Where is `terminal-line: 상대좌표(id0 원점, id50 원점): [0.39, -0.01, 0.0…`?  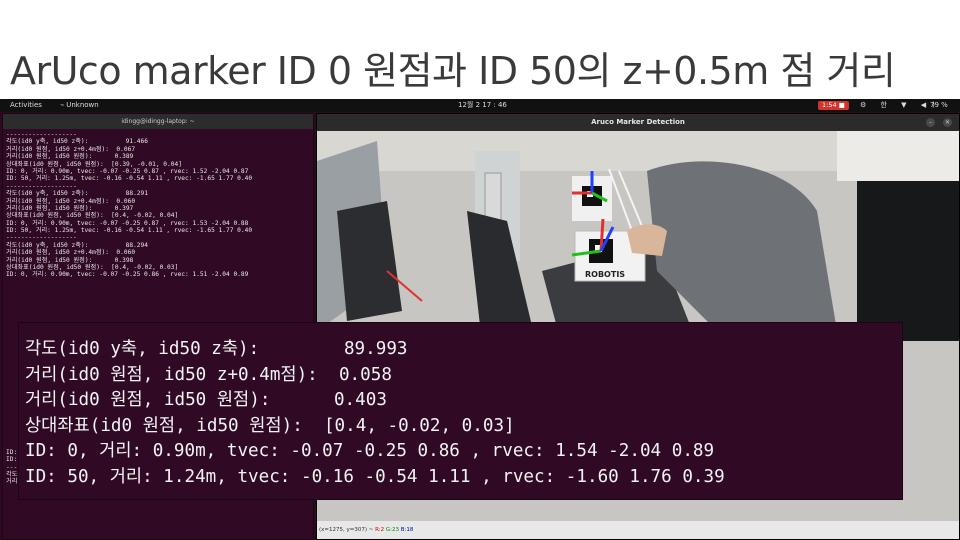 terminal-line: 상대좌표(id0 원점, id50 원점): [0.39, -0.01, 0.0… is located at coordinates (94, 164).